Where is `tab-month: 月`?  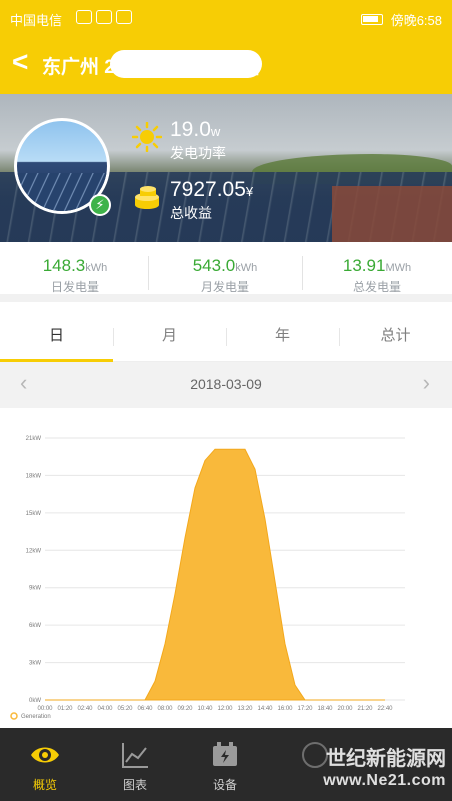
tab-month: 月 is located at coordinates (169, 340).